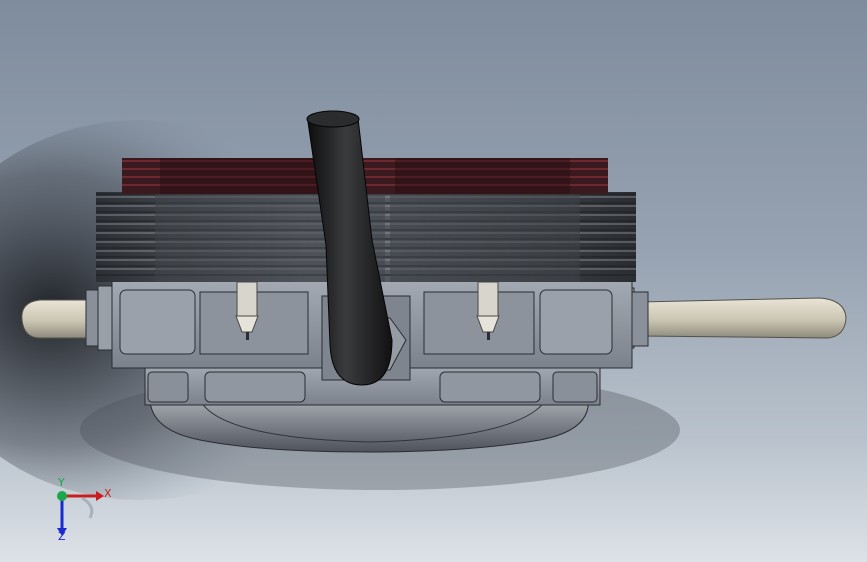 The image size is (867, 562). What do you see at coordinates (743, 318) in the screenshot?
I see `exhaust-pipe-right` at bounding box center [743, 318].